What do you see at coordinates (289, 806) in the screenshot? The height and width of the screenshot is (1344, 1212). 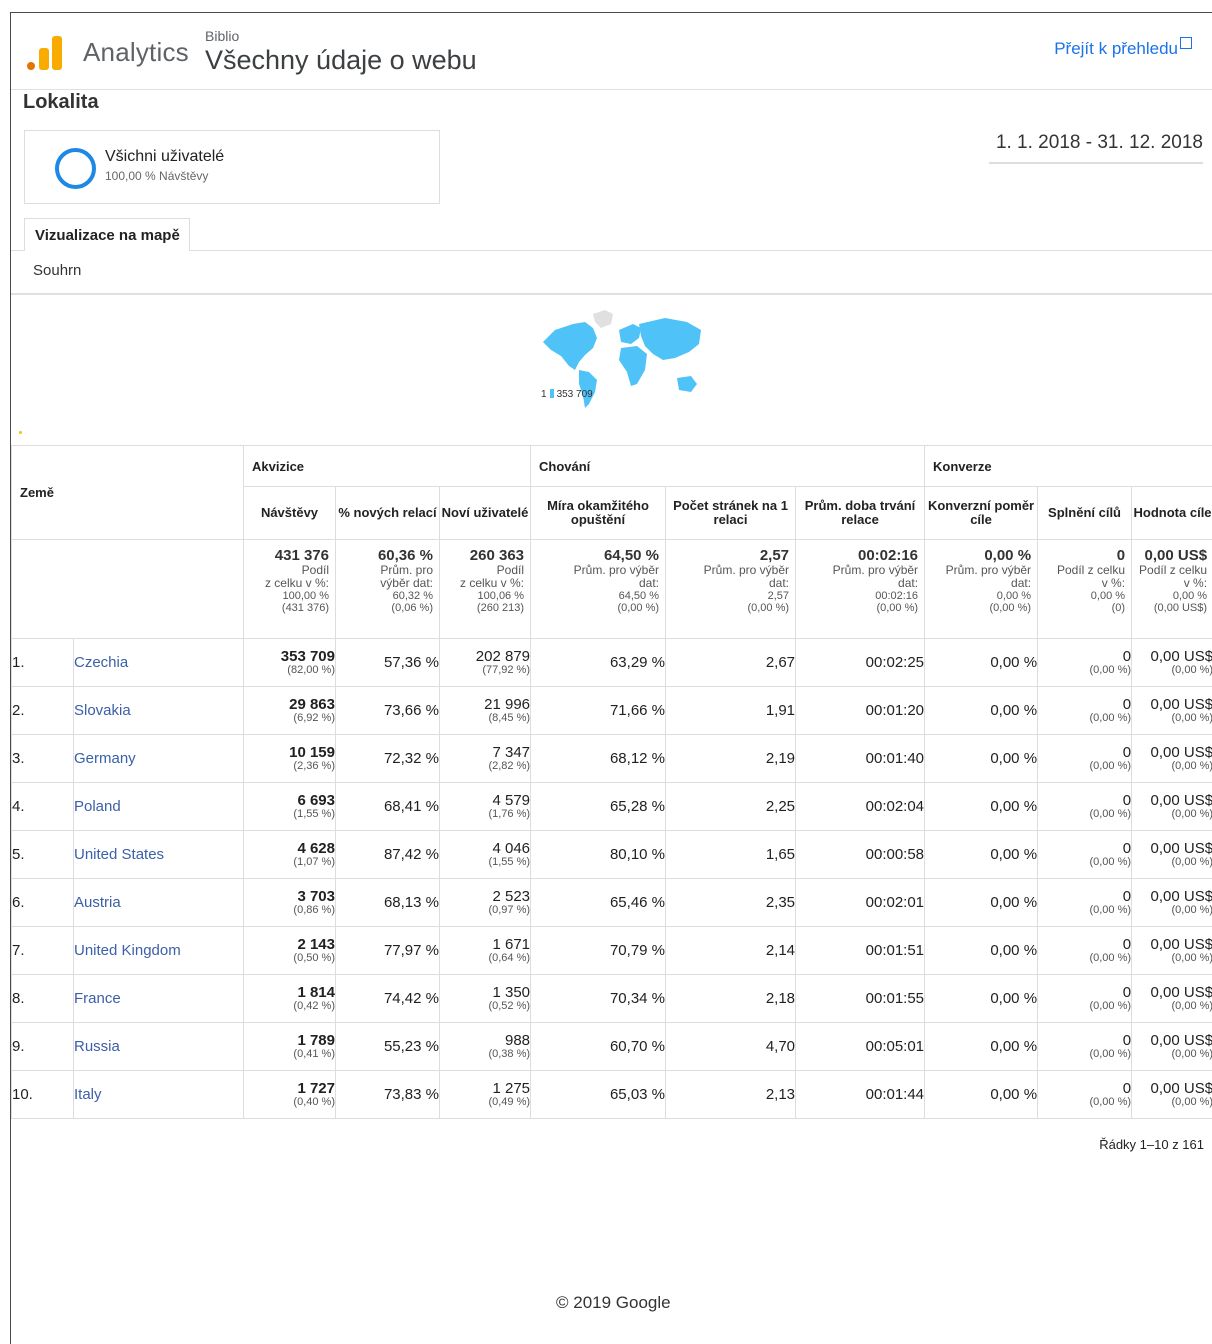 I see `visits-cell: 6 693 (1,55 %)` at bounding box center [289, 806].